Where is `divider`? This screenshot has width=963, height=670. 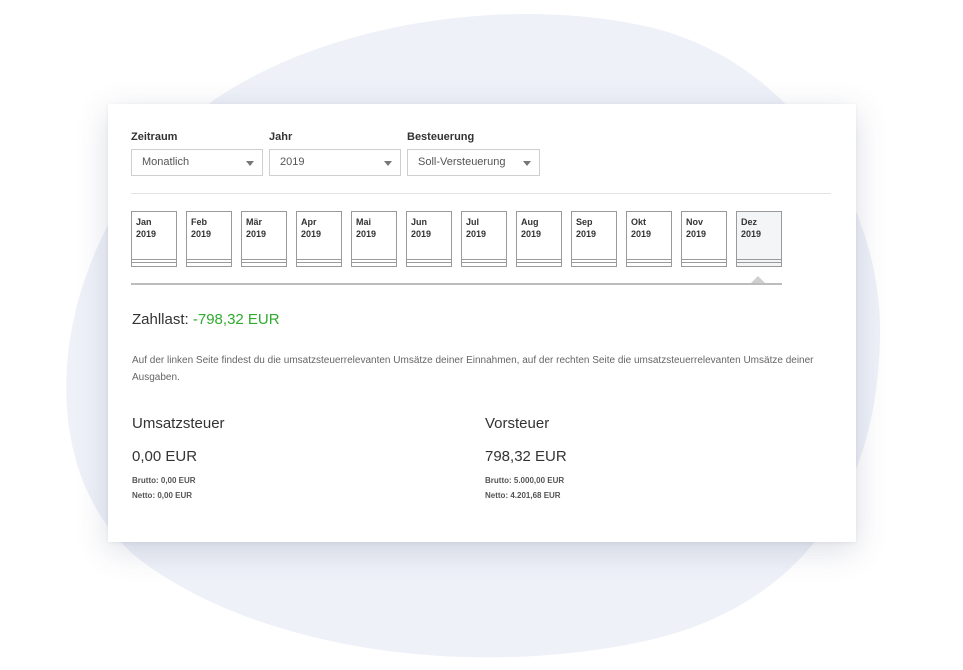
divider is located at coordinates (481, 193).